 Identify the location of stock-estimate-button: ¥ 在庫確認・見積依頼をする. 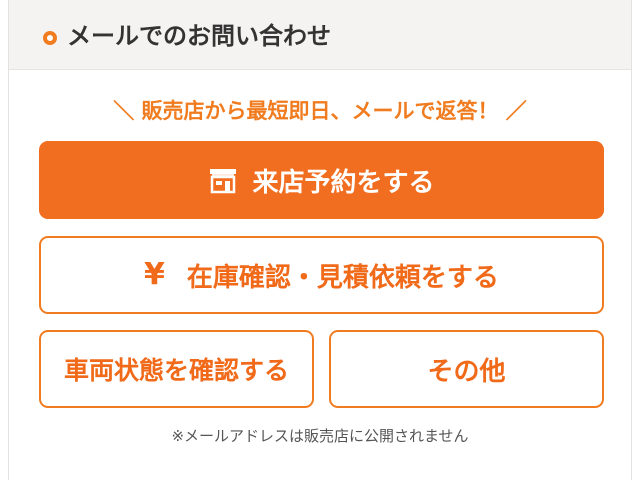
(321, 275).